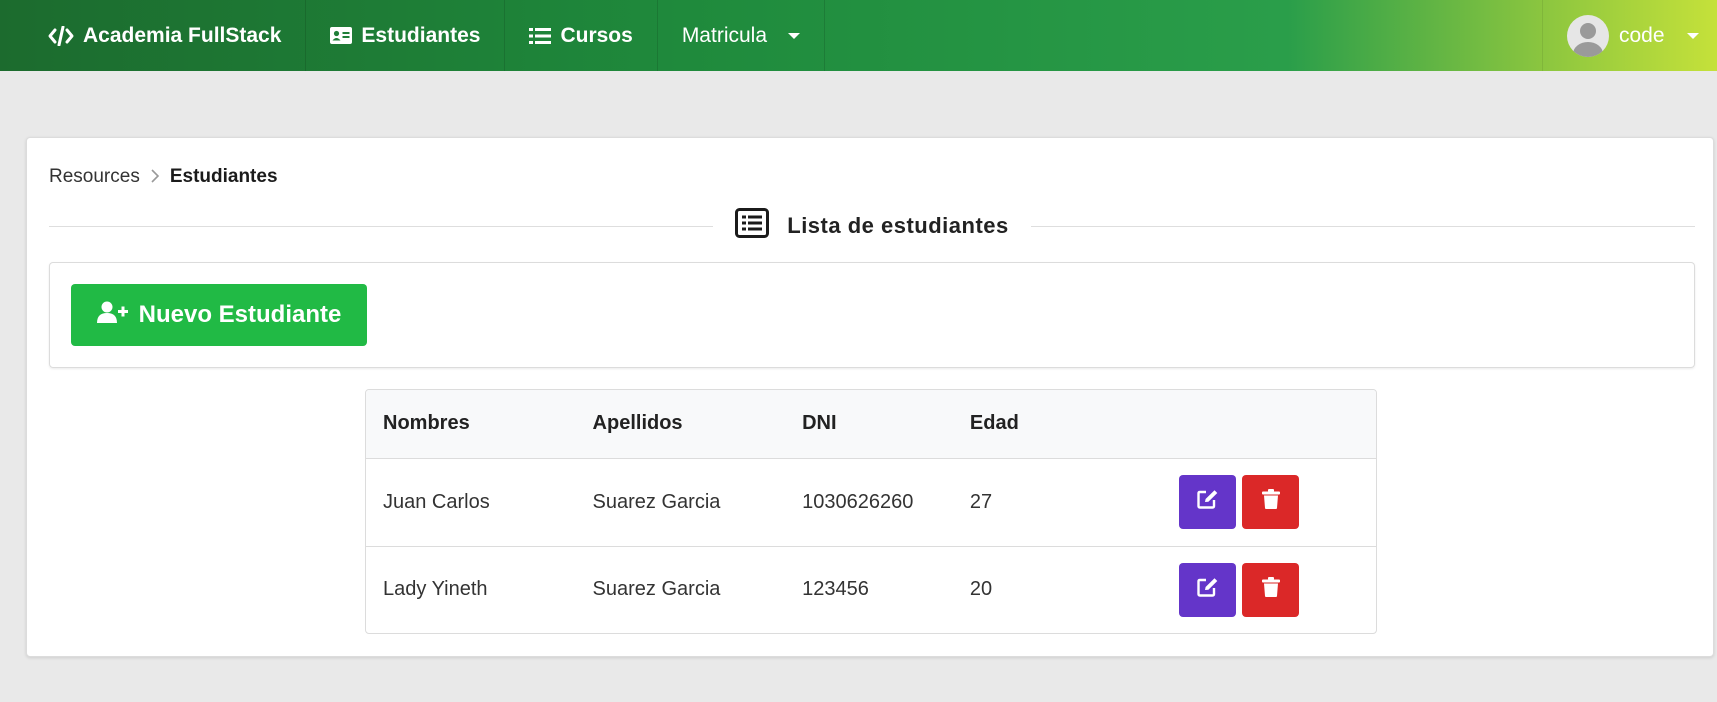 The height and width of the screenshot is (702, 1717). I want to click on cell-dni: 1030626260, so click(858, 501).